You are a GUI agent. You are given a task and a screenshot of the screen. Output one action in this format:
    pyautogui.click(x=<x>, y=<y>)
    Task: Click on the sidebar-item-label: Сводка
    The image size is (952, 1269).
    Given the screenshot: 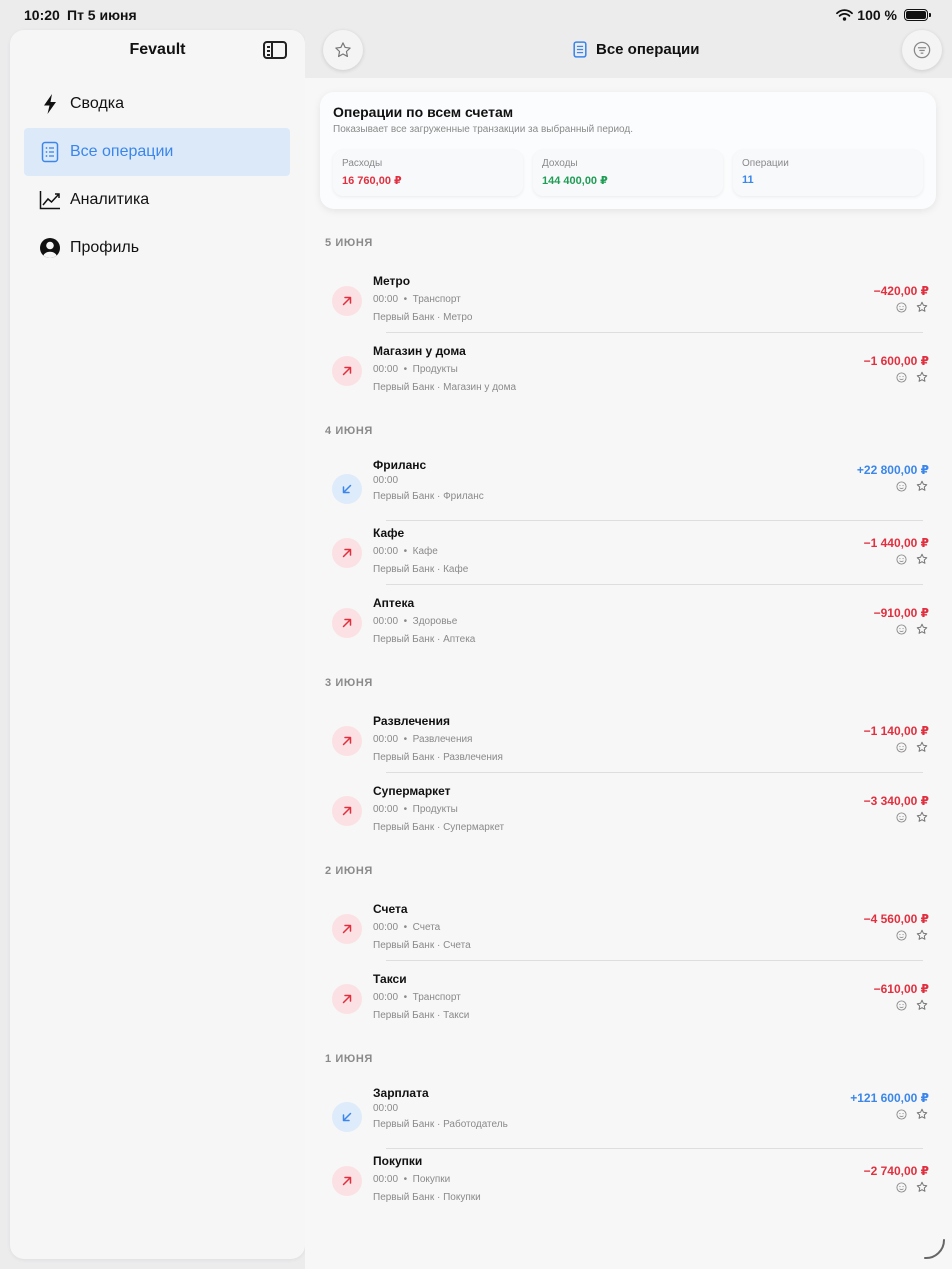 What is the action you would take?
    pyautogui.click(x=97, y=103)
    